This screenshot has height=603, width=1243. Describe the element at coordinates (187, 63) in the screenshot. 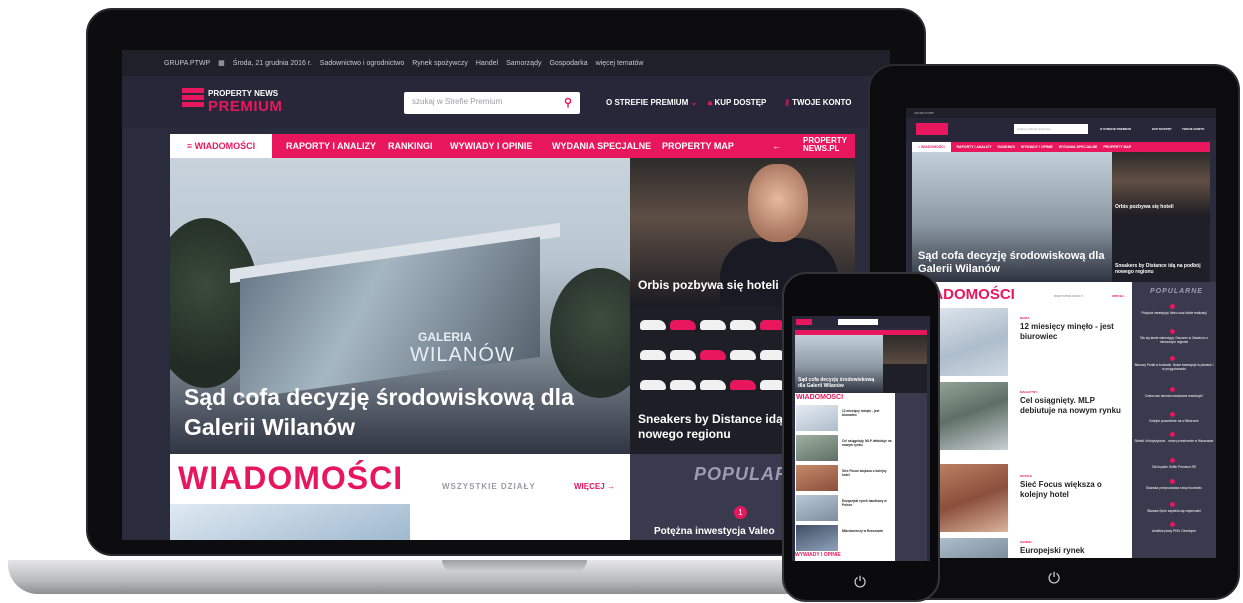

I see `group-link: GRUPA PTWP` at that location.